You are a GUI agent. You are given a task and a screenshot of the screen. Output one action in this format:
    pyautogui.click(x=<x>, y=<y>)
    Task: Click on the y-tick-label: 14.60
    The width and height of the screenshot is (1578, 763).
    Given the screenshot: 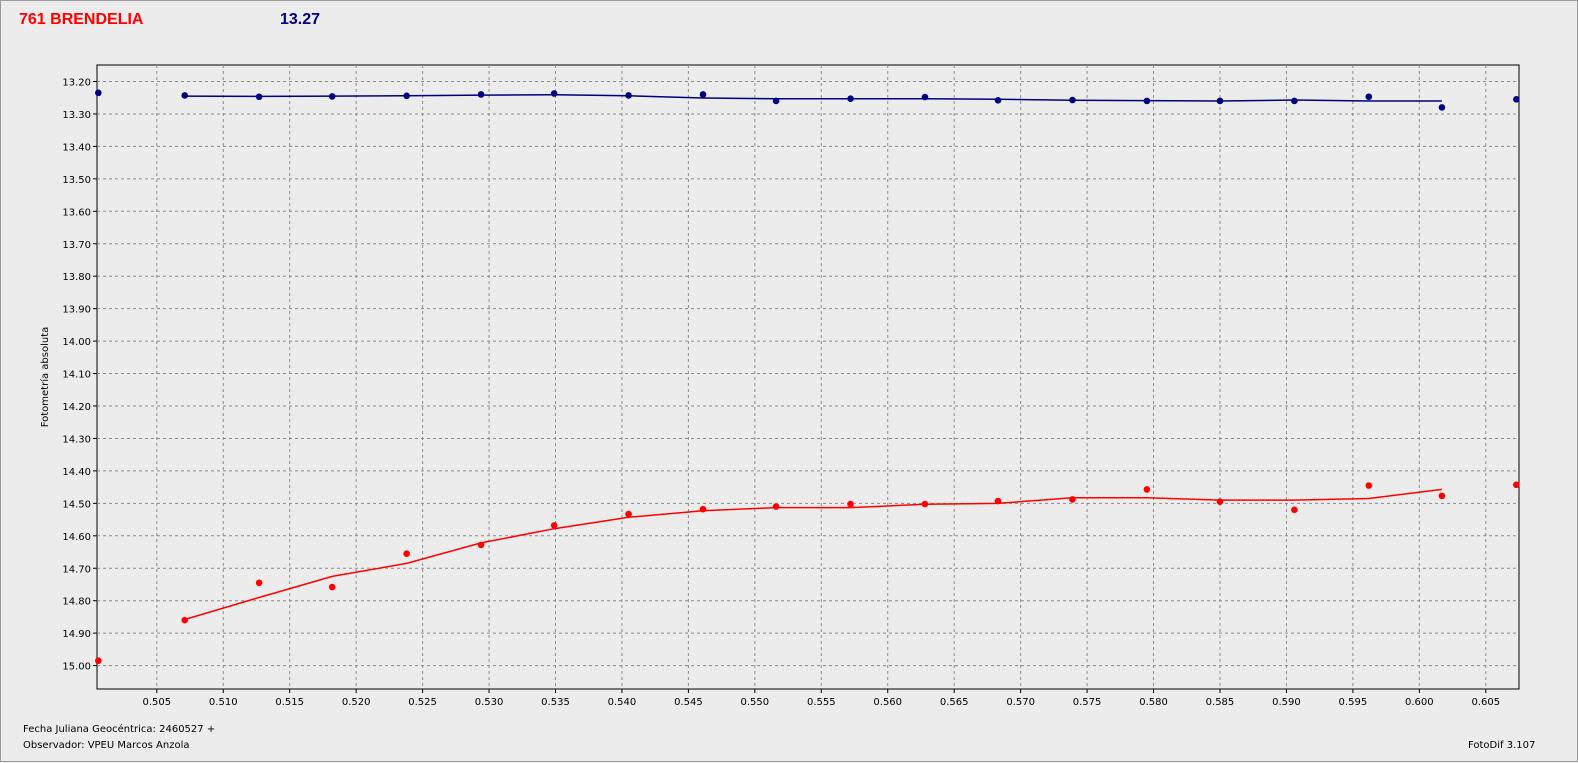 What is the action you would take?
    pyautogui.click(x=76, y=537)
    